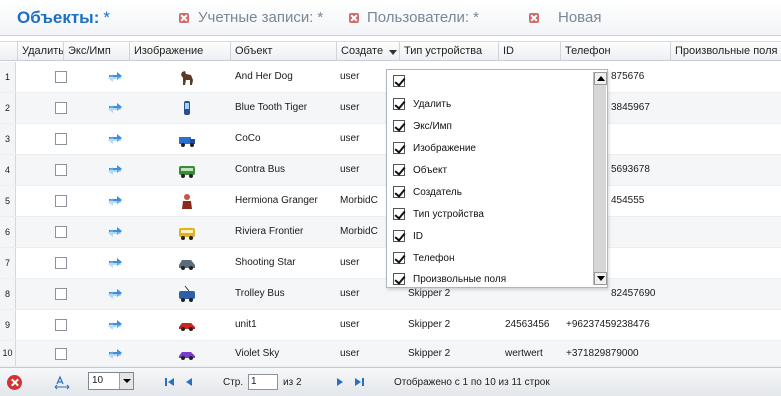 The height and width of the screenshot is (396, 781). Describe the element at coordinates (423, 260) in the screenshot. I see `column-option: Телефон` at that location.